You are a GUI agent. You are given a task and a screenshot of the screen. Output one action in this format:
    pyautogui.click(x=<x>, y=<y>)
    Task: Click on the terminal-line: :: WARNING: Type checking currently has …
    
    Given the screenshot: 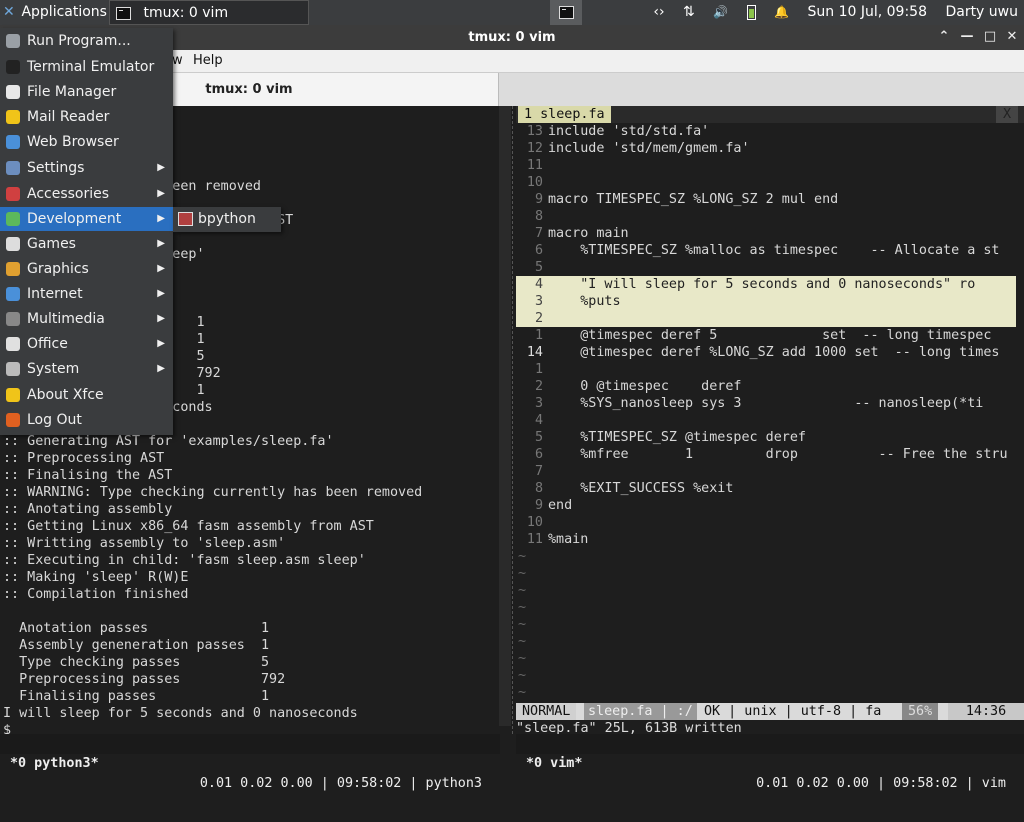 What is the action you would take?
    pyautogui.click(x=213, y=492)
    